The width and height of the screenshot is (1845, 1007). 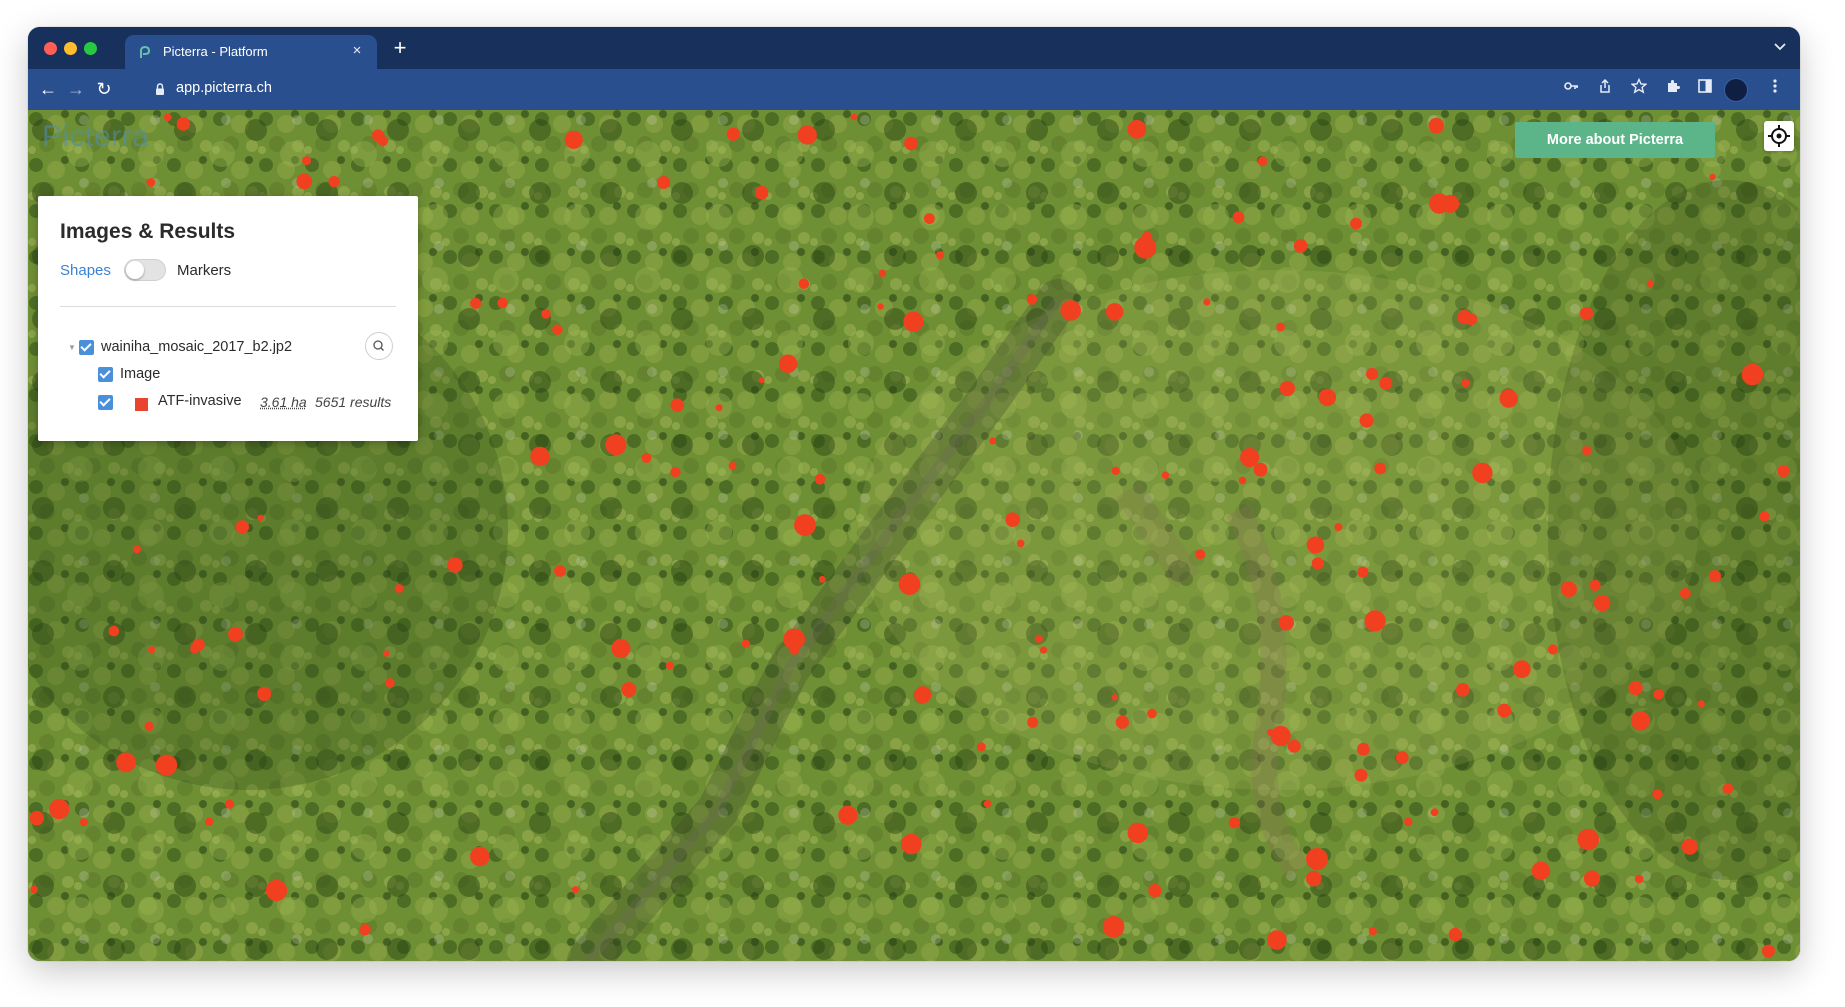 What do you see at coordinates (1639, 88) in the screenshot?
I see `star-icon` at bounding box center [1639, 88].